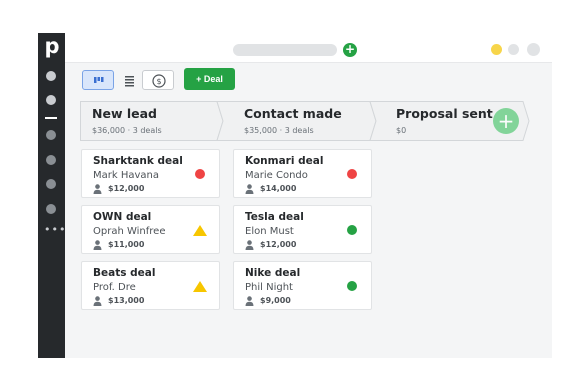  I want to click on deal-title: Konmari deal, so click(284, 161).